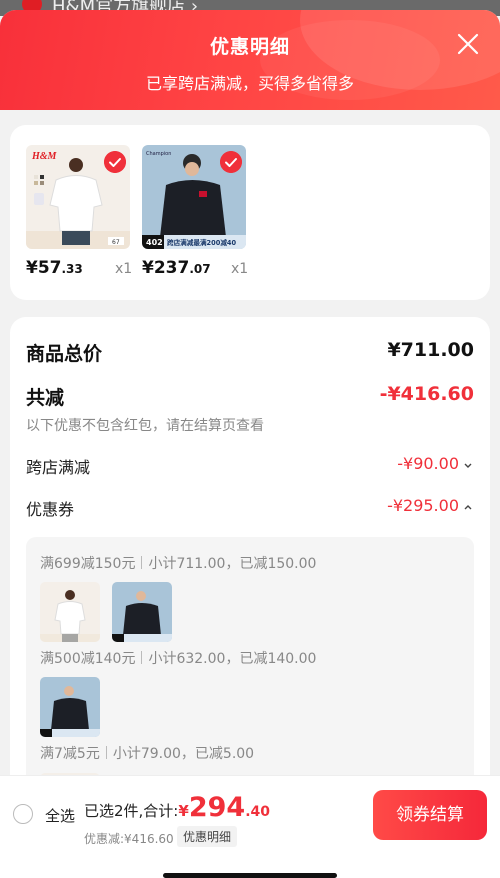 This screenshot has height=878, width=500. What do you see at coordinates (64, 354) in the screenshot?
I see `total-price-label: 商品总价` at bounding box center [64, 354].